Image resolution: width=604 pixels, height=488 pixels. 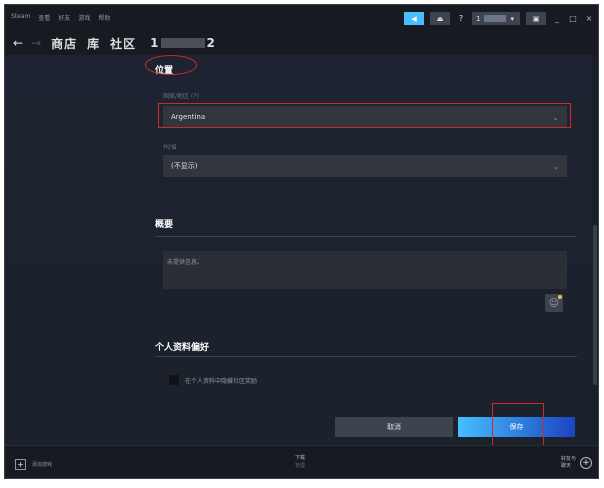 I want to click on arrow-right-icon: →, so click(x=36, y=43).